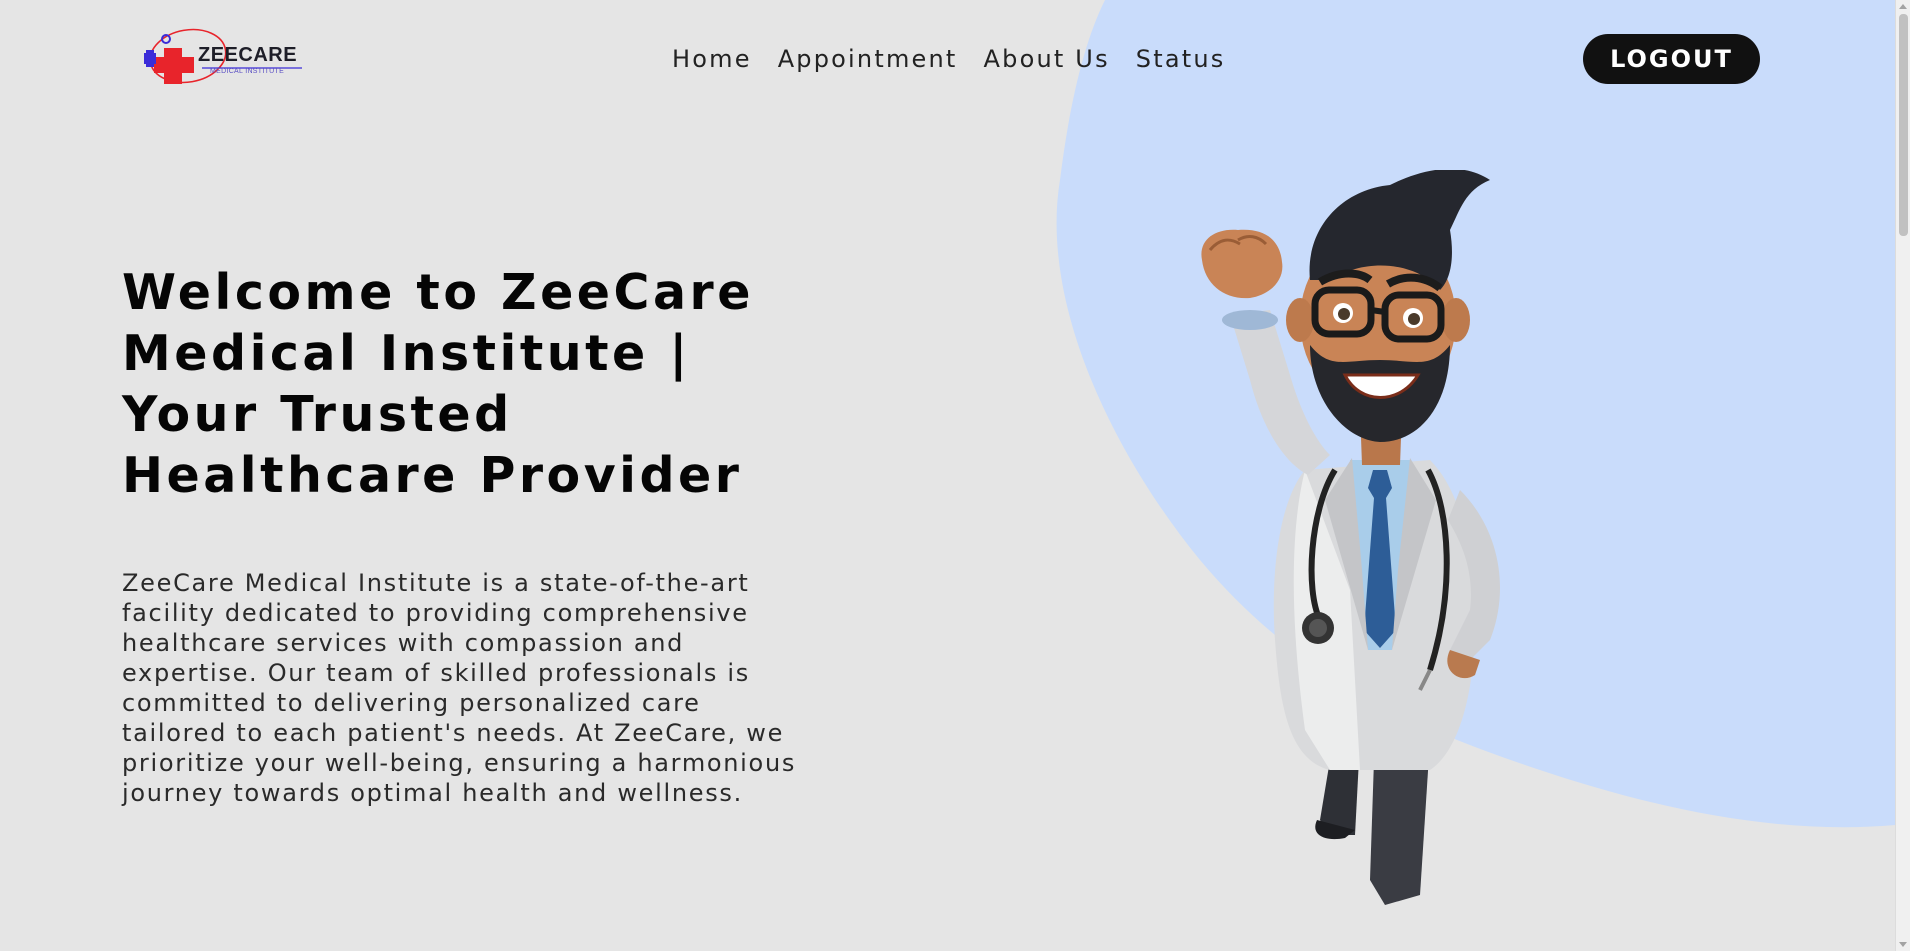 The width and height of the screenshot is (1910, 951). I want to click on logo: ZEECARE MEDICAL INSTITUTE, so click(222, 59).